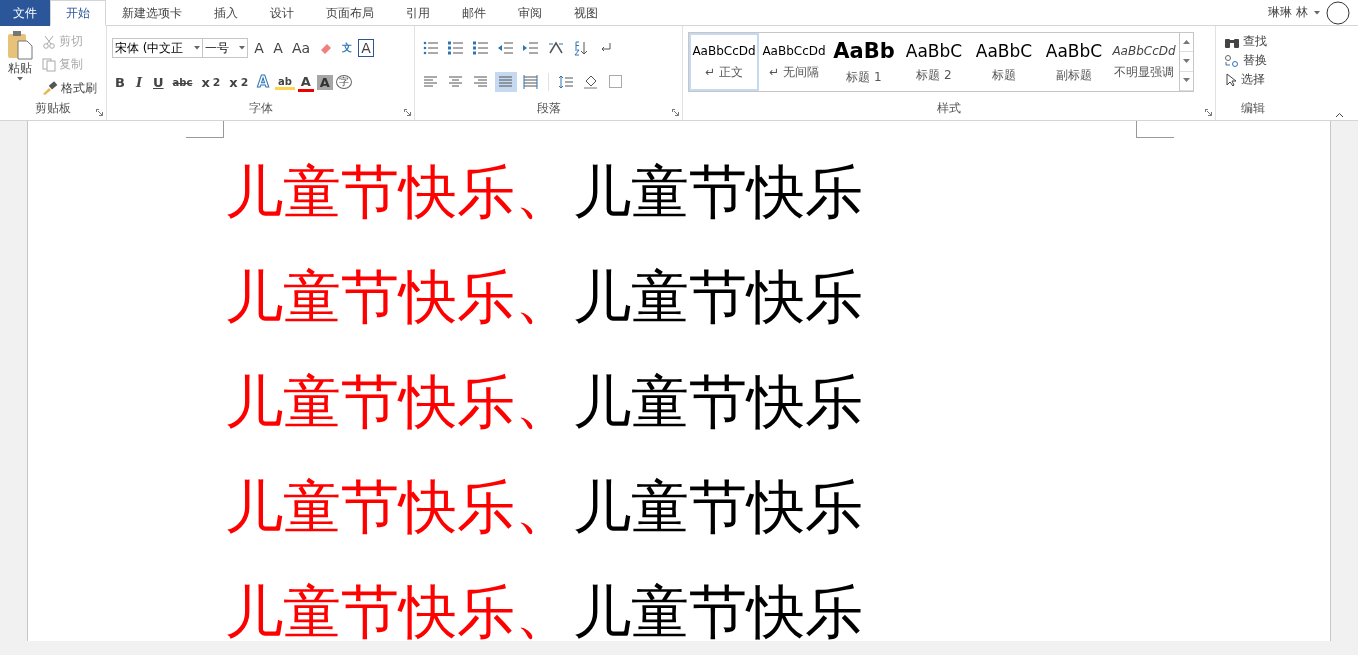 This screenshot has height=655, width=1358. I want to click on style-name: 标题 2, so click(934, 75).